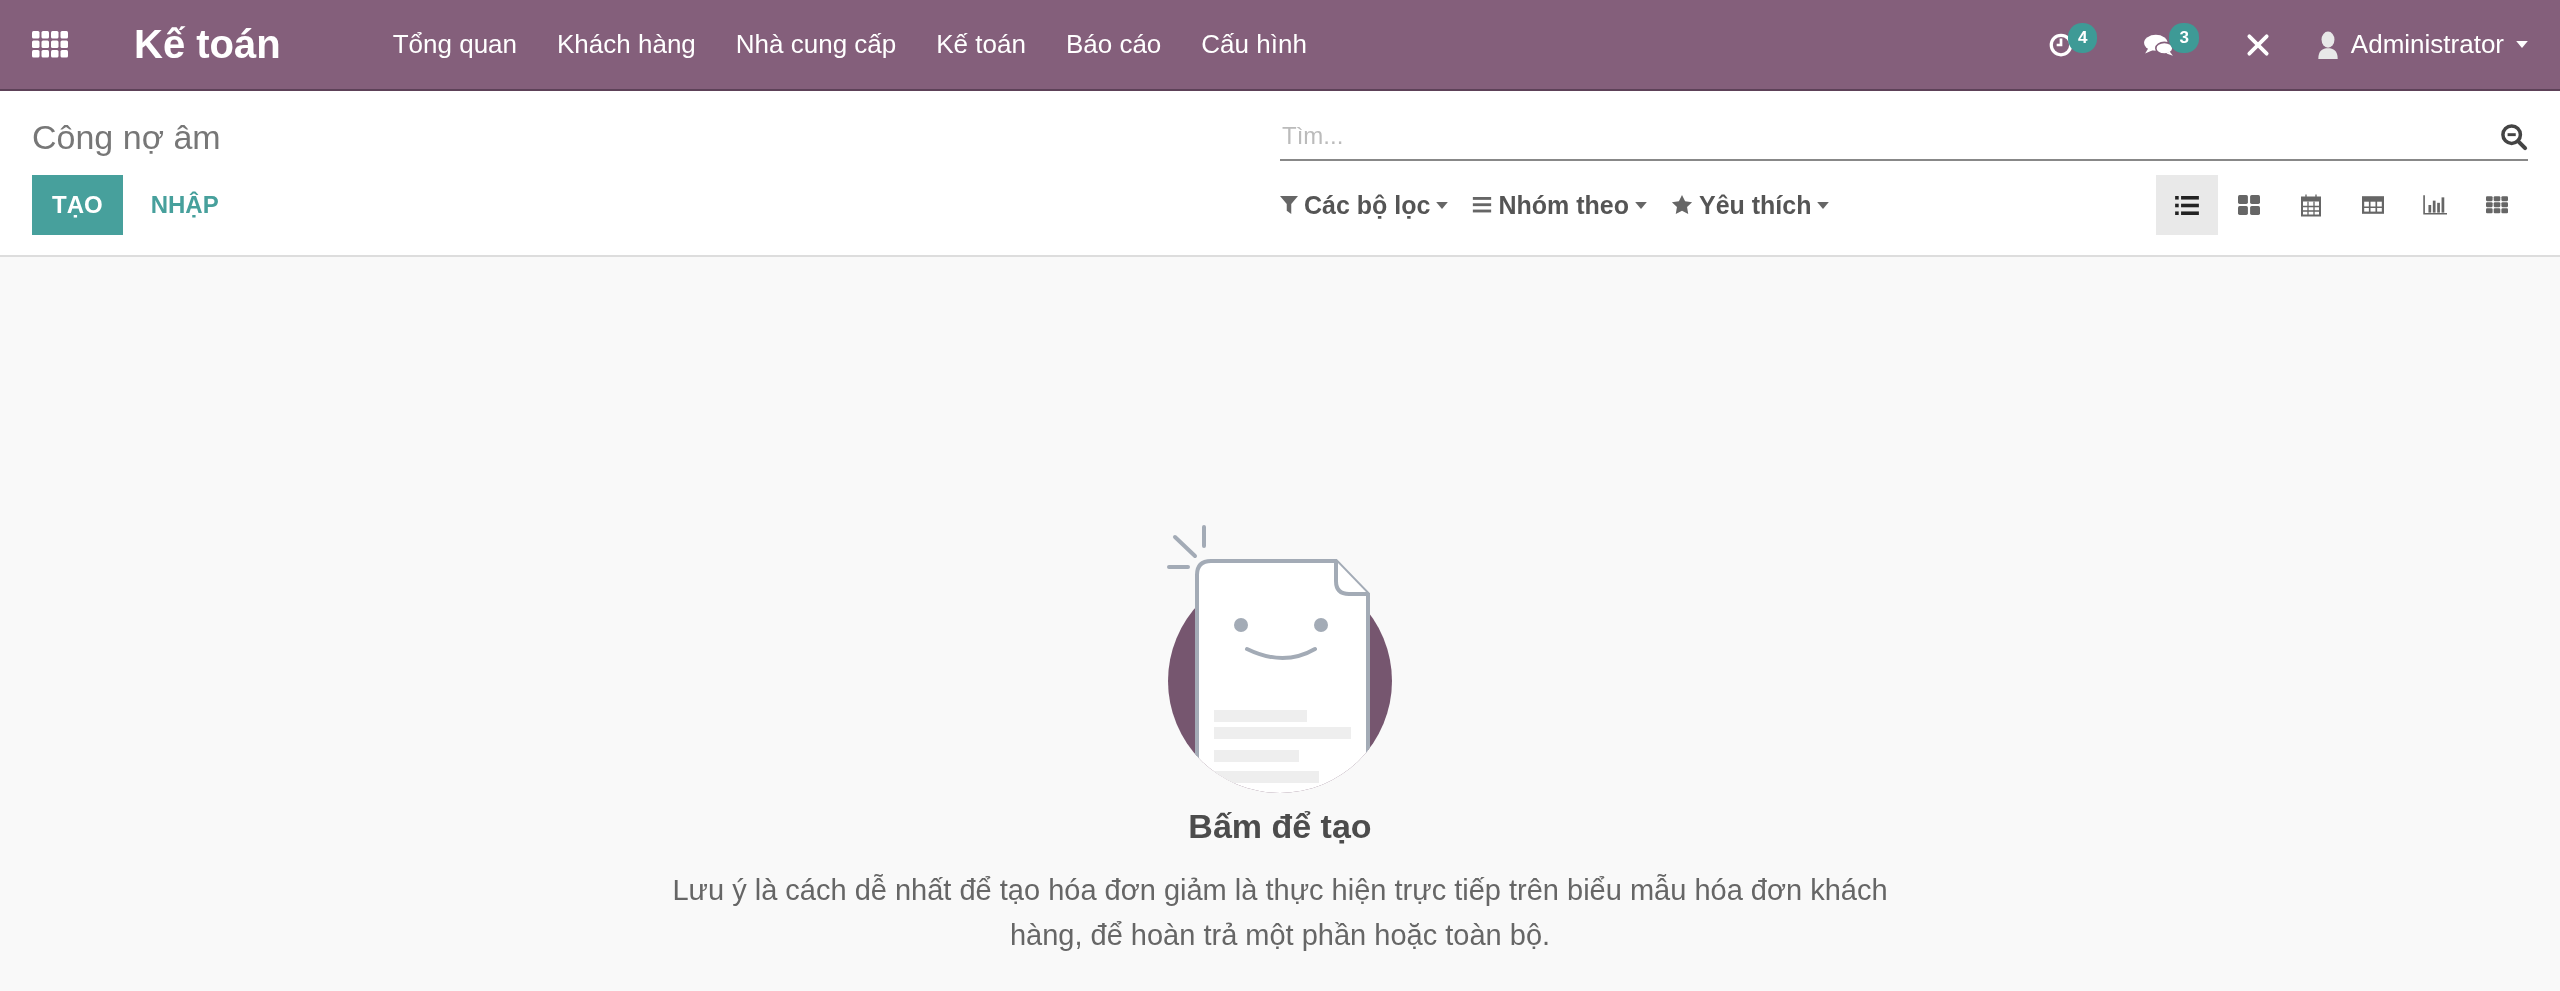 Image resolution: width=2560 pixels, height=991 pixels. What do you see at coordinates (1254, 44) in the screenshot?
I see `menu-item: Cấu hình` at bounding box center [1254, 44].